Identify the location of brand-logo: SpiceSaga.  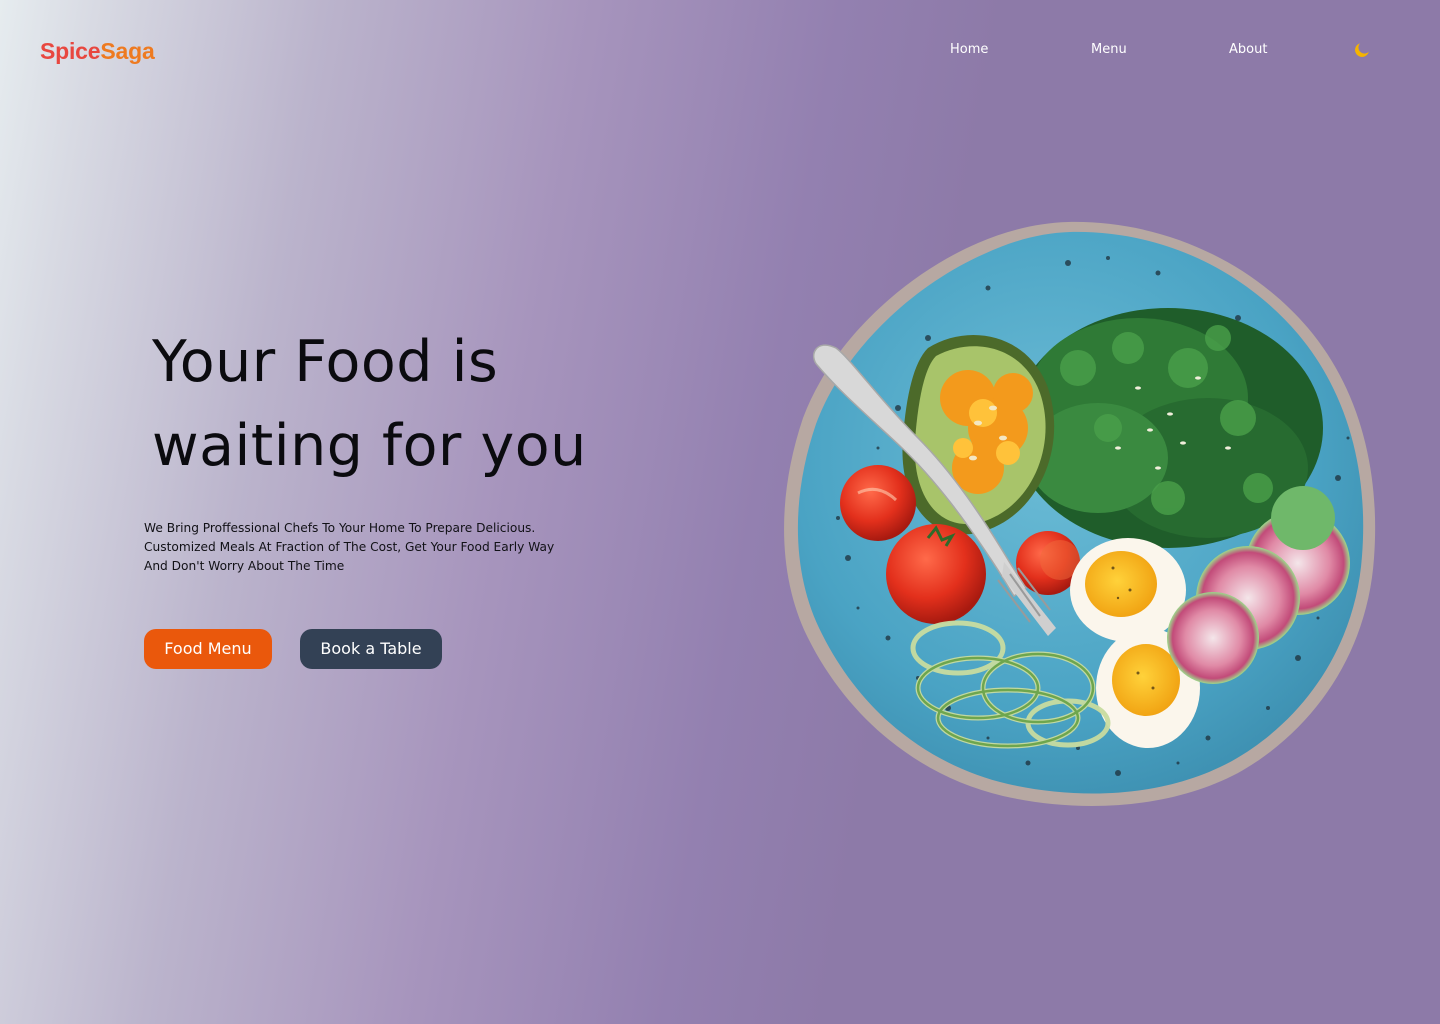
(97, 51).